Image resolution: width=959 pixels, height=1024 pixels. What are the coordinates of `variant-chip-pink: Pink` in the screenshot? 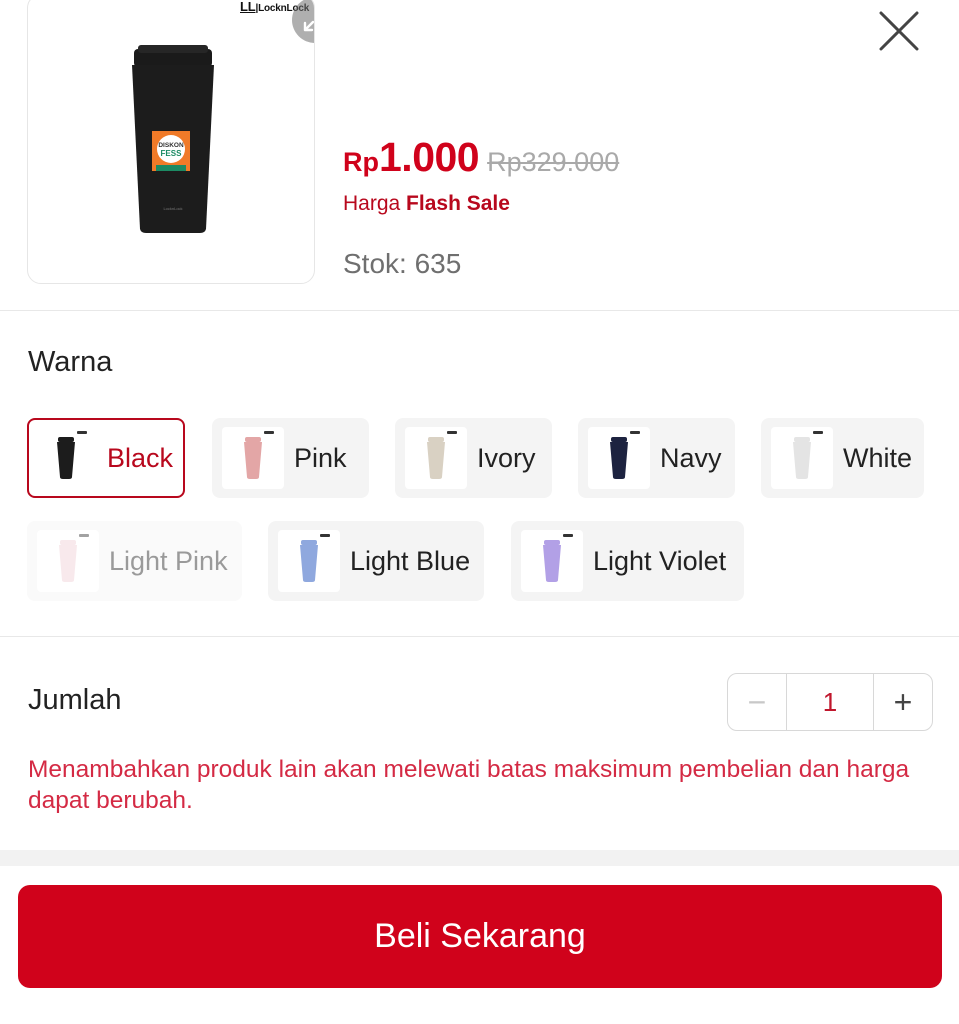 It's located at (290, 458).